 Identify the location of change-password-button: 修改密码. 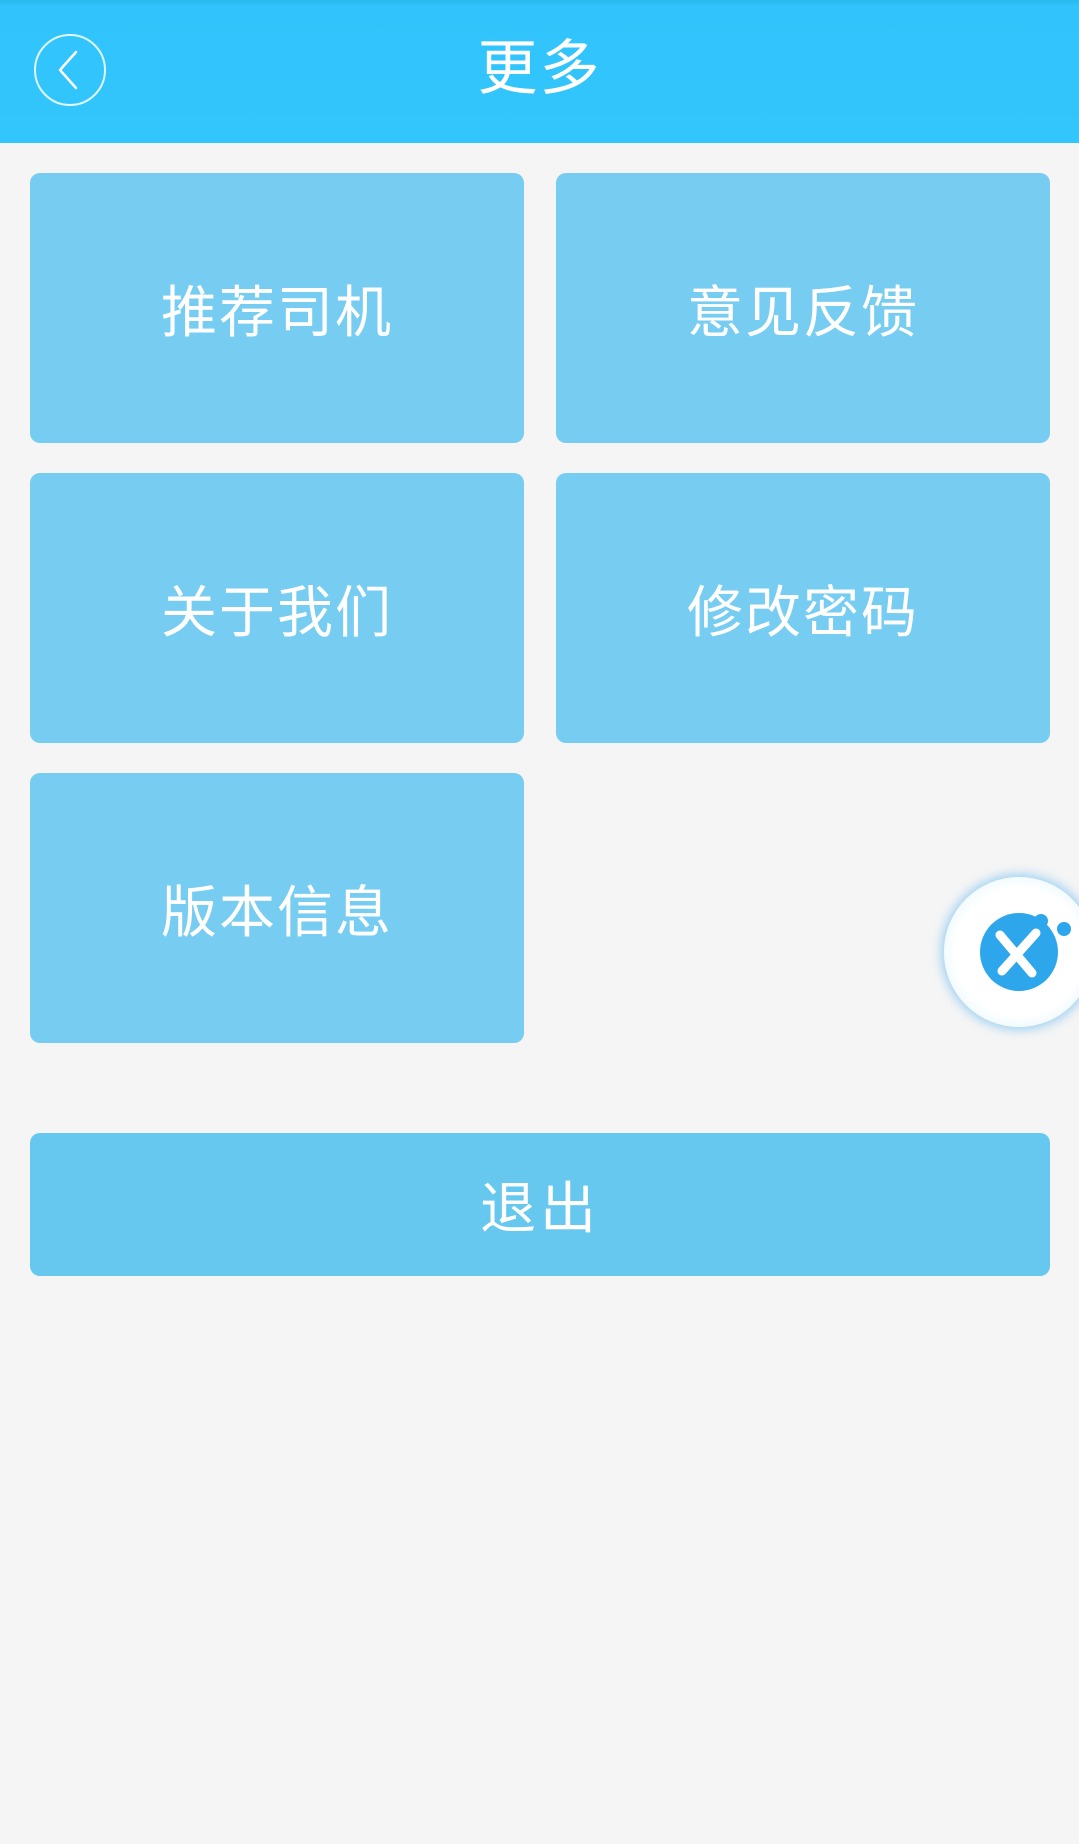
(803, 608).